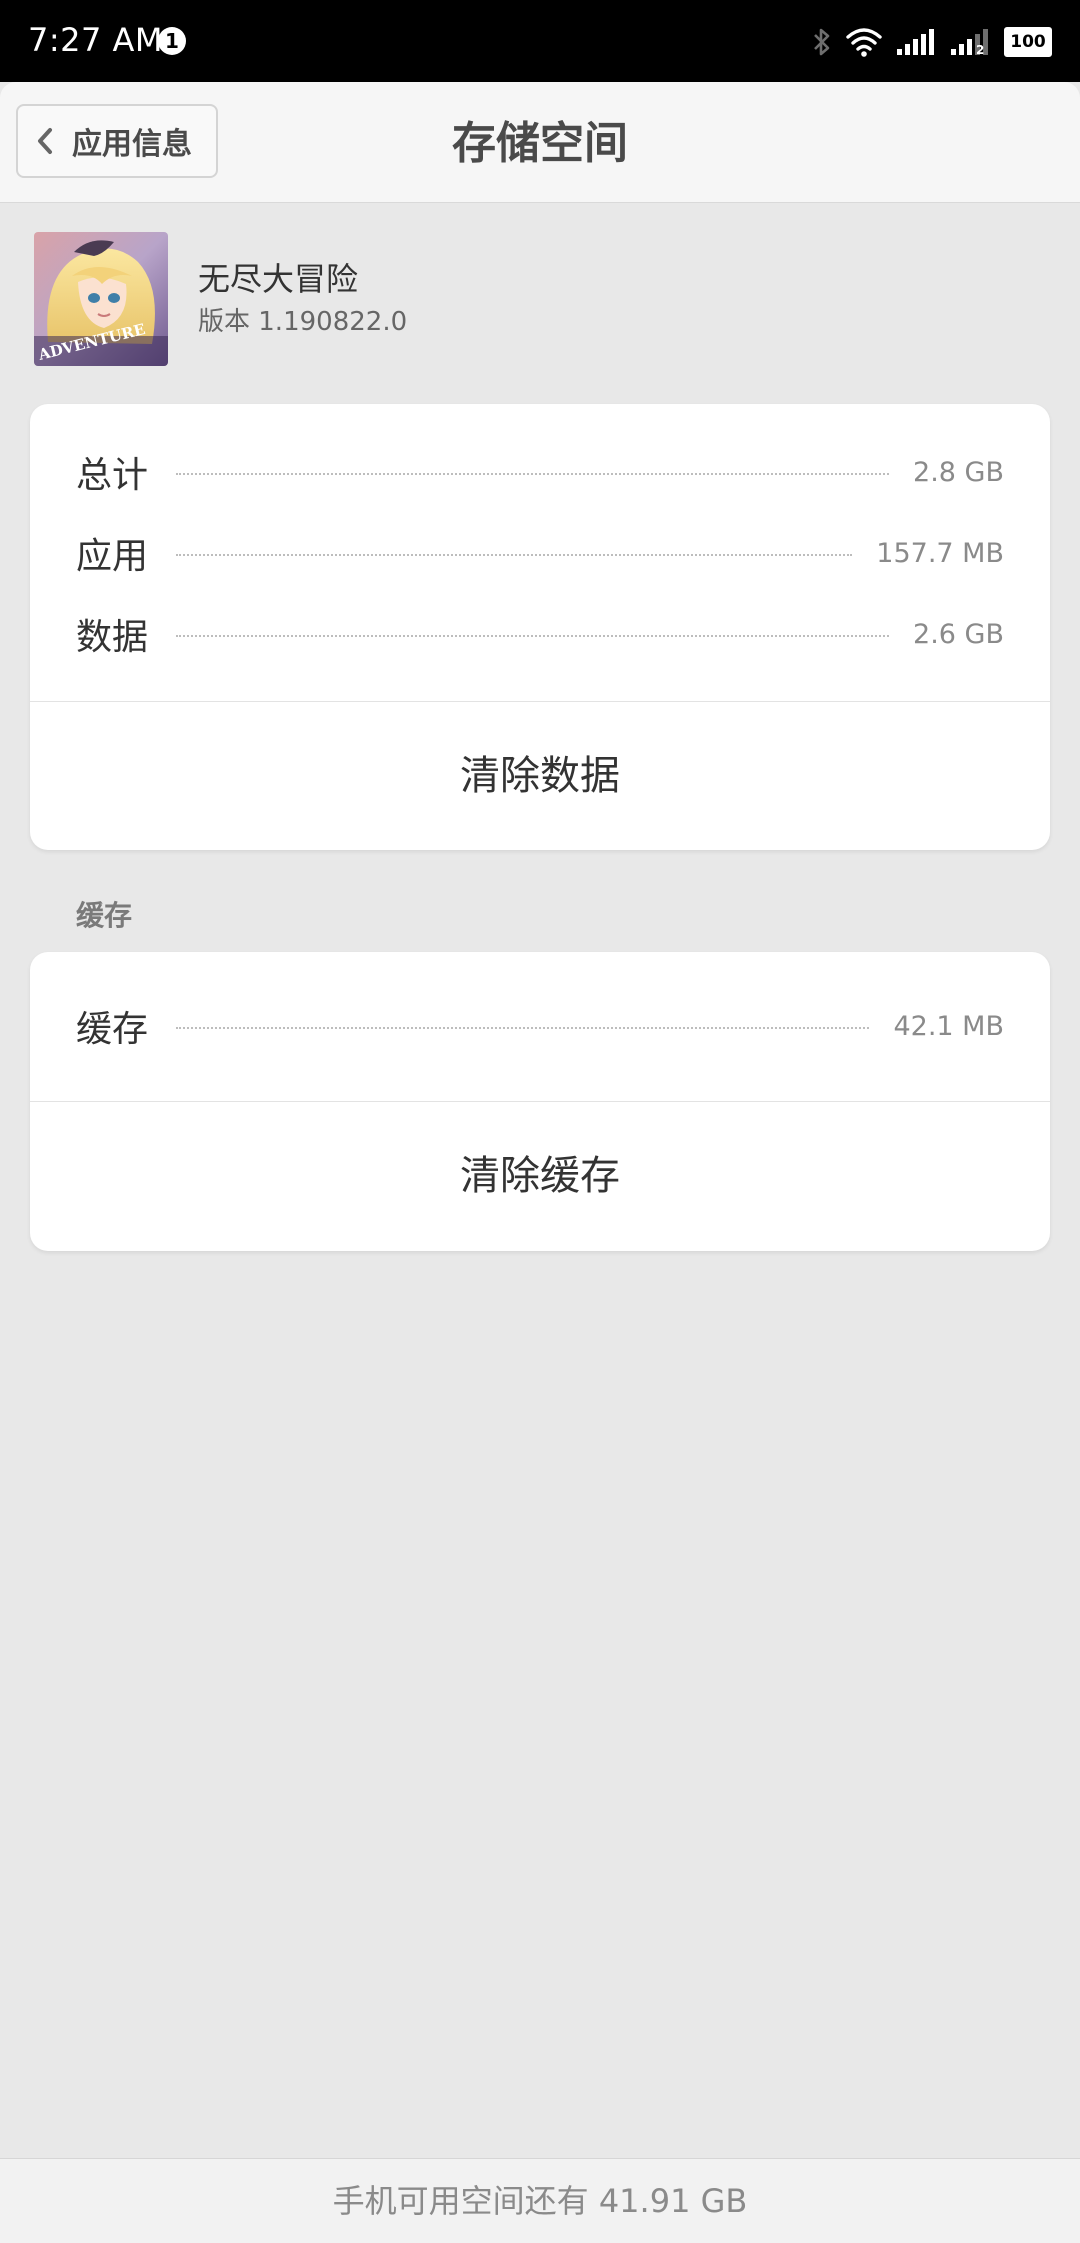 This screenshot has height=2243, width=1080. I want to click on storage-row-label: 应用, so click(112, 556).